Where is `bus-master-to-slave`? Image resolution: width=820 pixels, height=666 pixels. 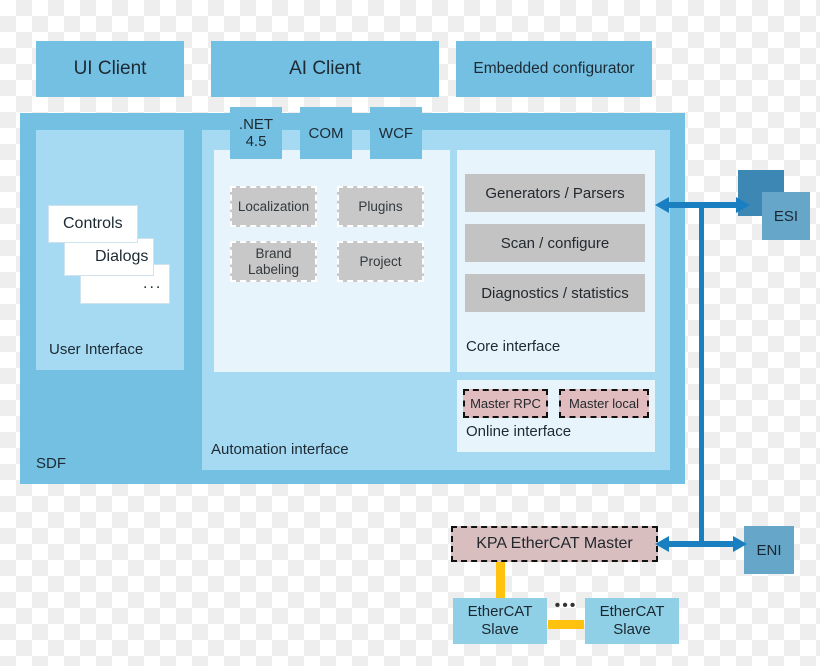 bus-master-to-slave is located at coordinates (500, 581).